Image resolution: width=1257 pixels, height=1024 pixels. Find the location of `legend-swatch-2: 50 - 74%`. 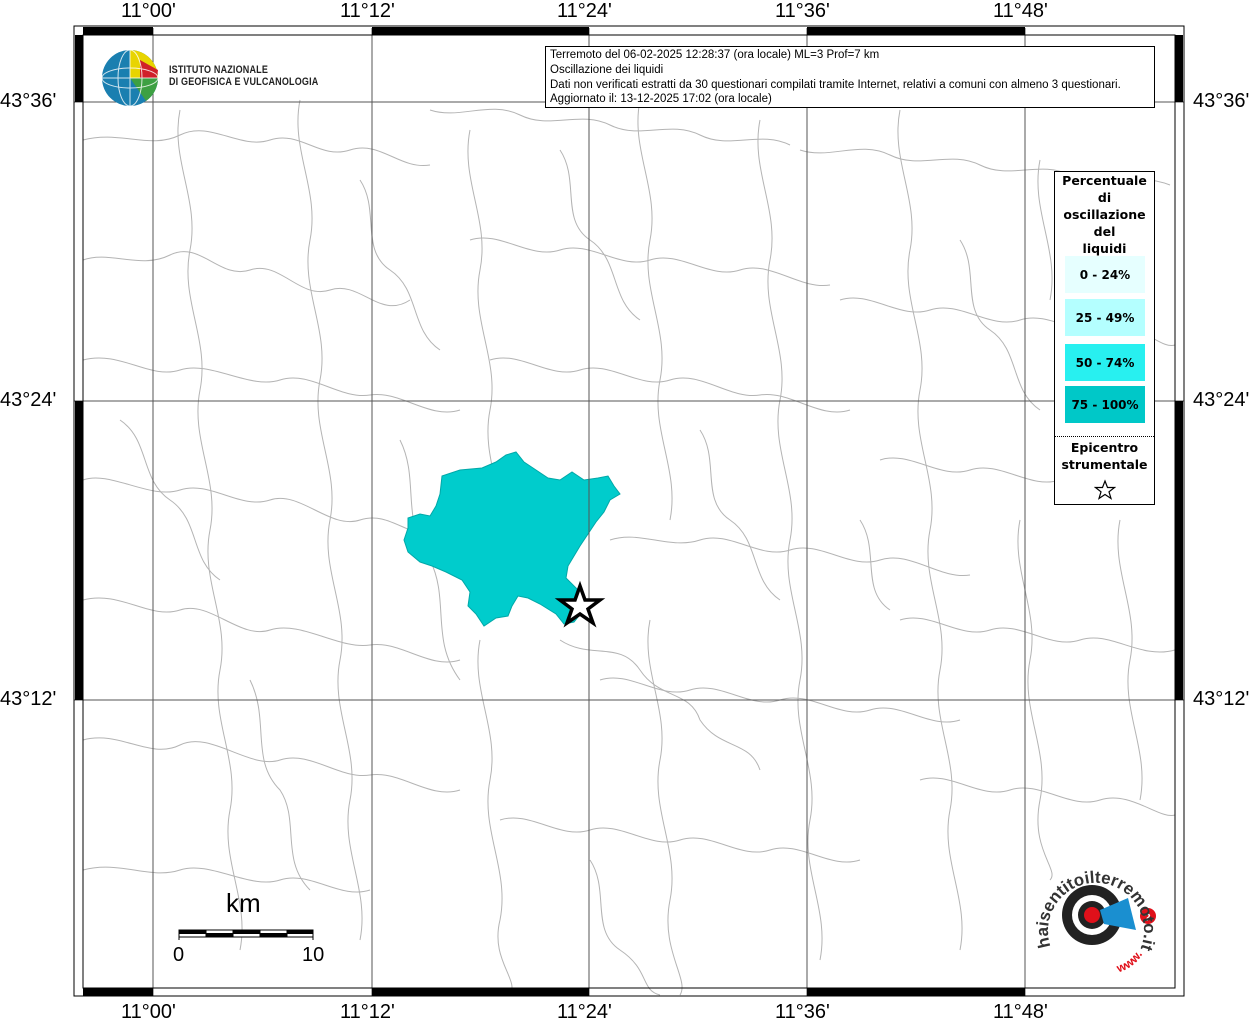

legend-swatch-2: 50 - 74% is located at coordinates (1105, 362).